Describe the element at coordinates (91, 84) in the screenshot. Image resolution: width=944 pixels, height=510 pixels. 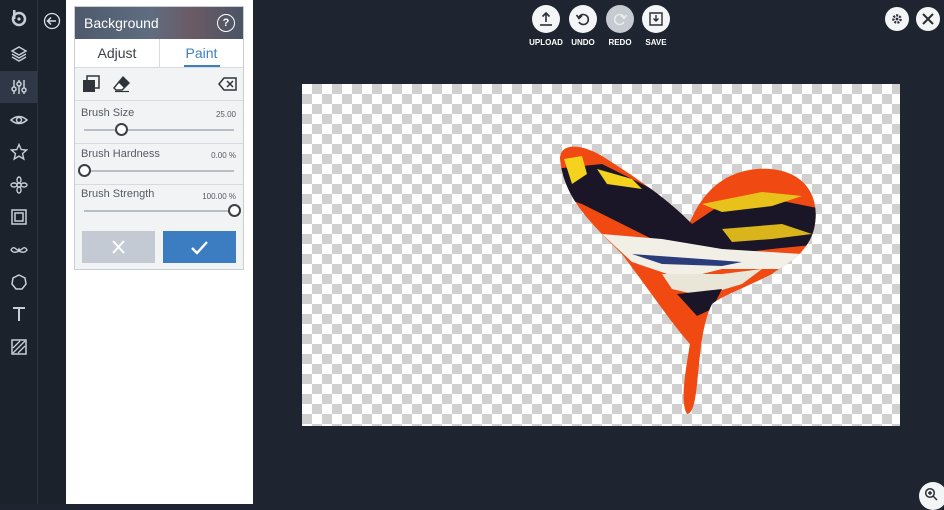
I see `restore-brush-icon` at that location.